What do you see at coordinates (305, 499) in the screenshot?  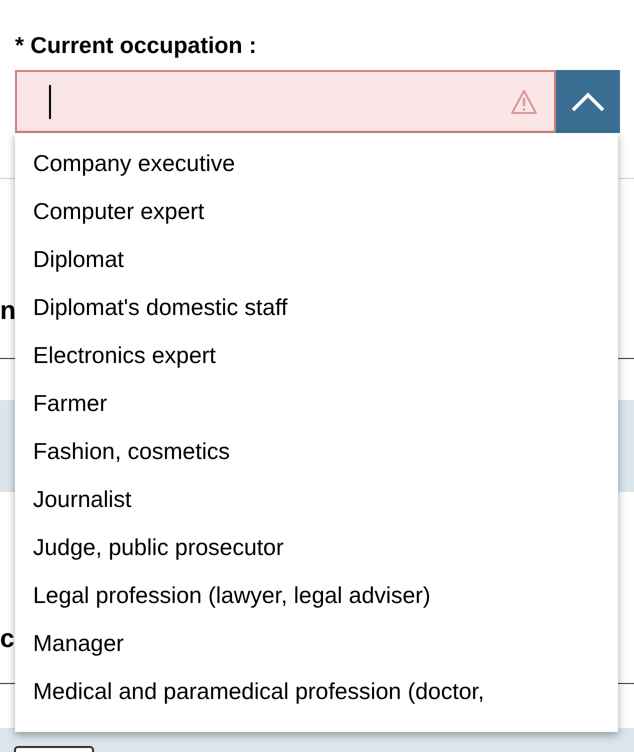 I see `option-item: Journalist` at bounding box center [305, 499].